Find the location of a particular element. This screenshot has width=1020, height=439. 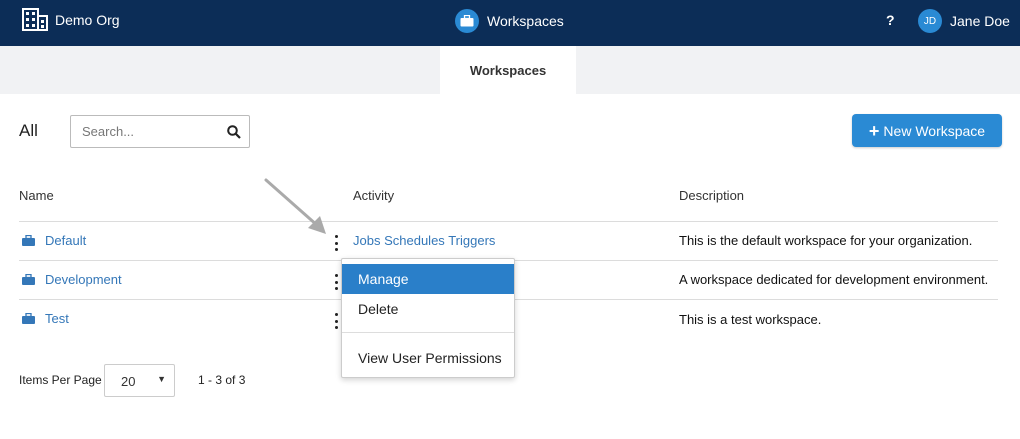

workspace-link-development: Development is located at coordinates (72, 279).